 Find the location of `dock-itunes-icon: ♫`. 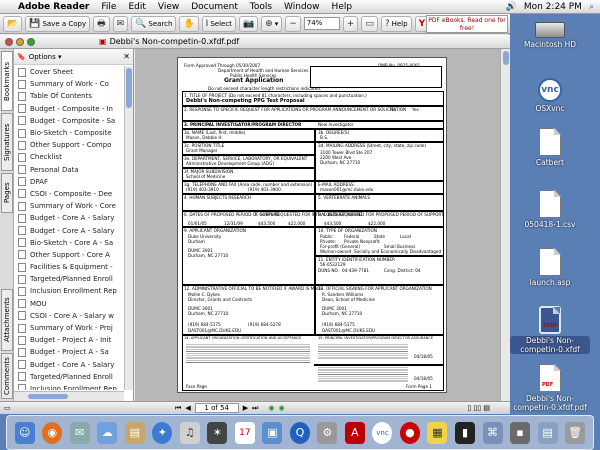

dock-itunes-icon: ♫ is located at coordinates (189, 432).